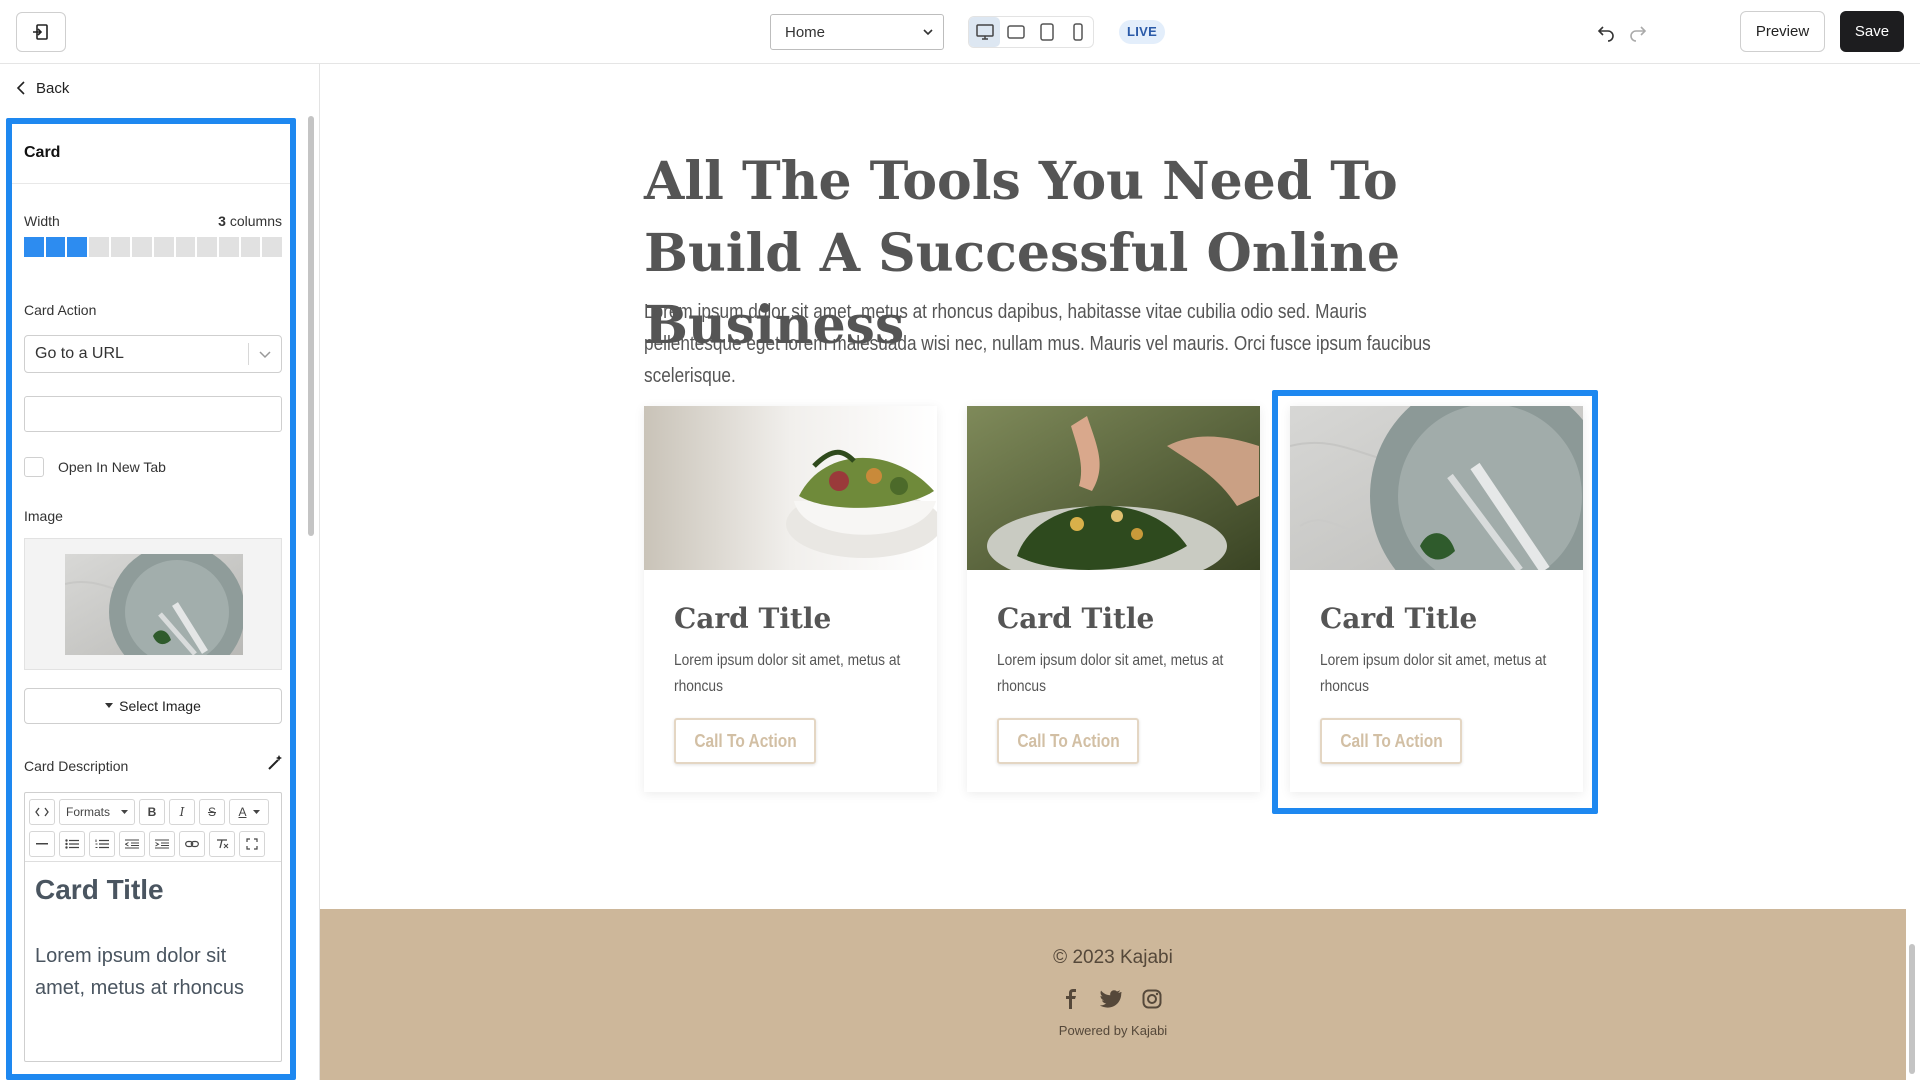 Image resolution: width=1920 pixels, height=1080 pixels. I want to click on desktop-view-button, so click(984, 32).